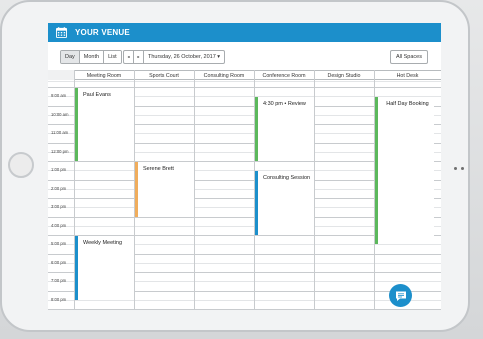 The width and height of the screenshot is (483, 339). I want to click on chat-bubble-icon, so click(400, 296).